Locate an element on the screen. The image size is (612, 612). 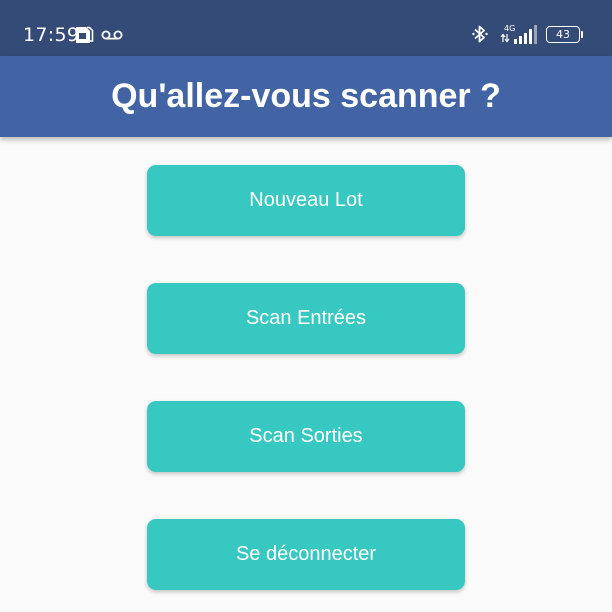
battery-level: 43 is located at coordinates (563, 34).